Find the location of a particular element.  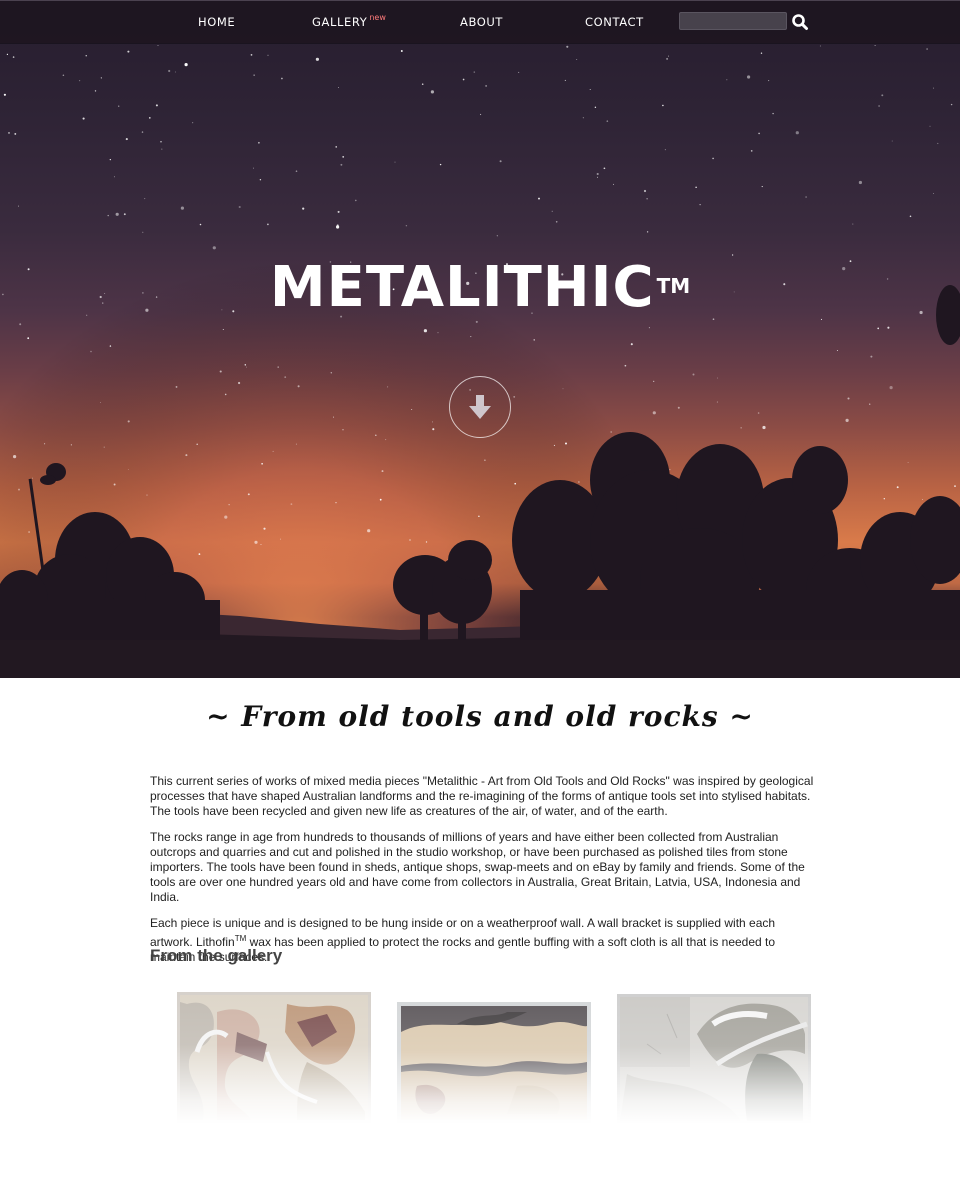

new-badge: new is located at coordinates (377, 17).